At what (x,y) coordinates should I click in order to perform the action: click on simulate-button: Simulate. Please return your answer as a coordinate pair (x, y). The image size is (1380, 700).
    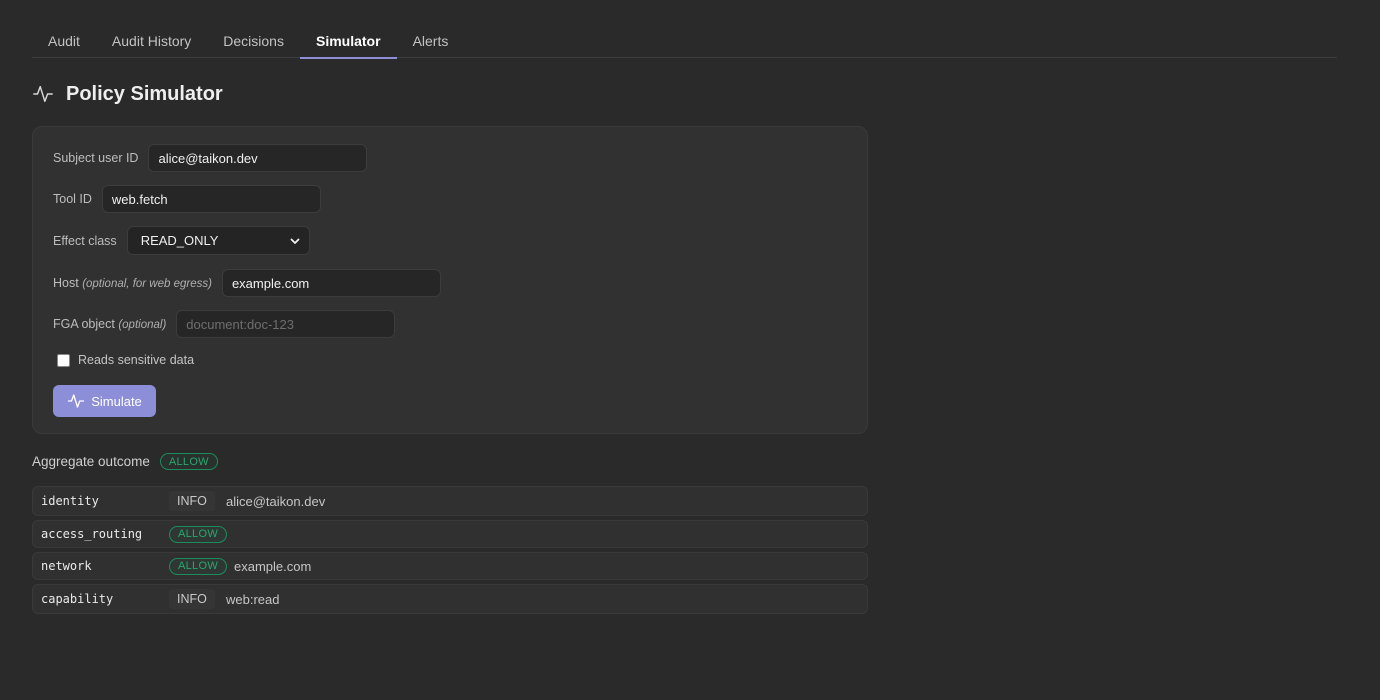
    Looking at the image, I should click on (104, 401).